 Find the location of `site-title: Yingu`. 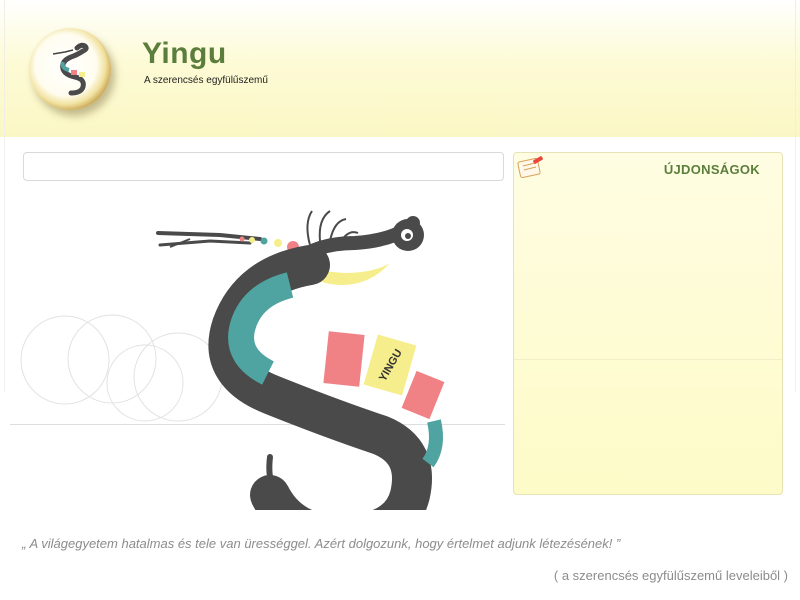

site-title: Yingu is located at coordinates (184, 54).